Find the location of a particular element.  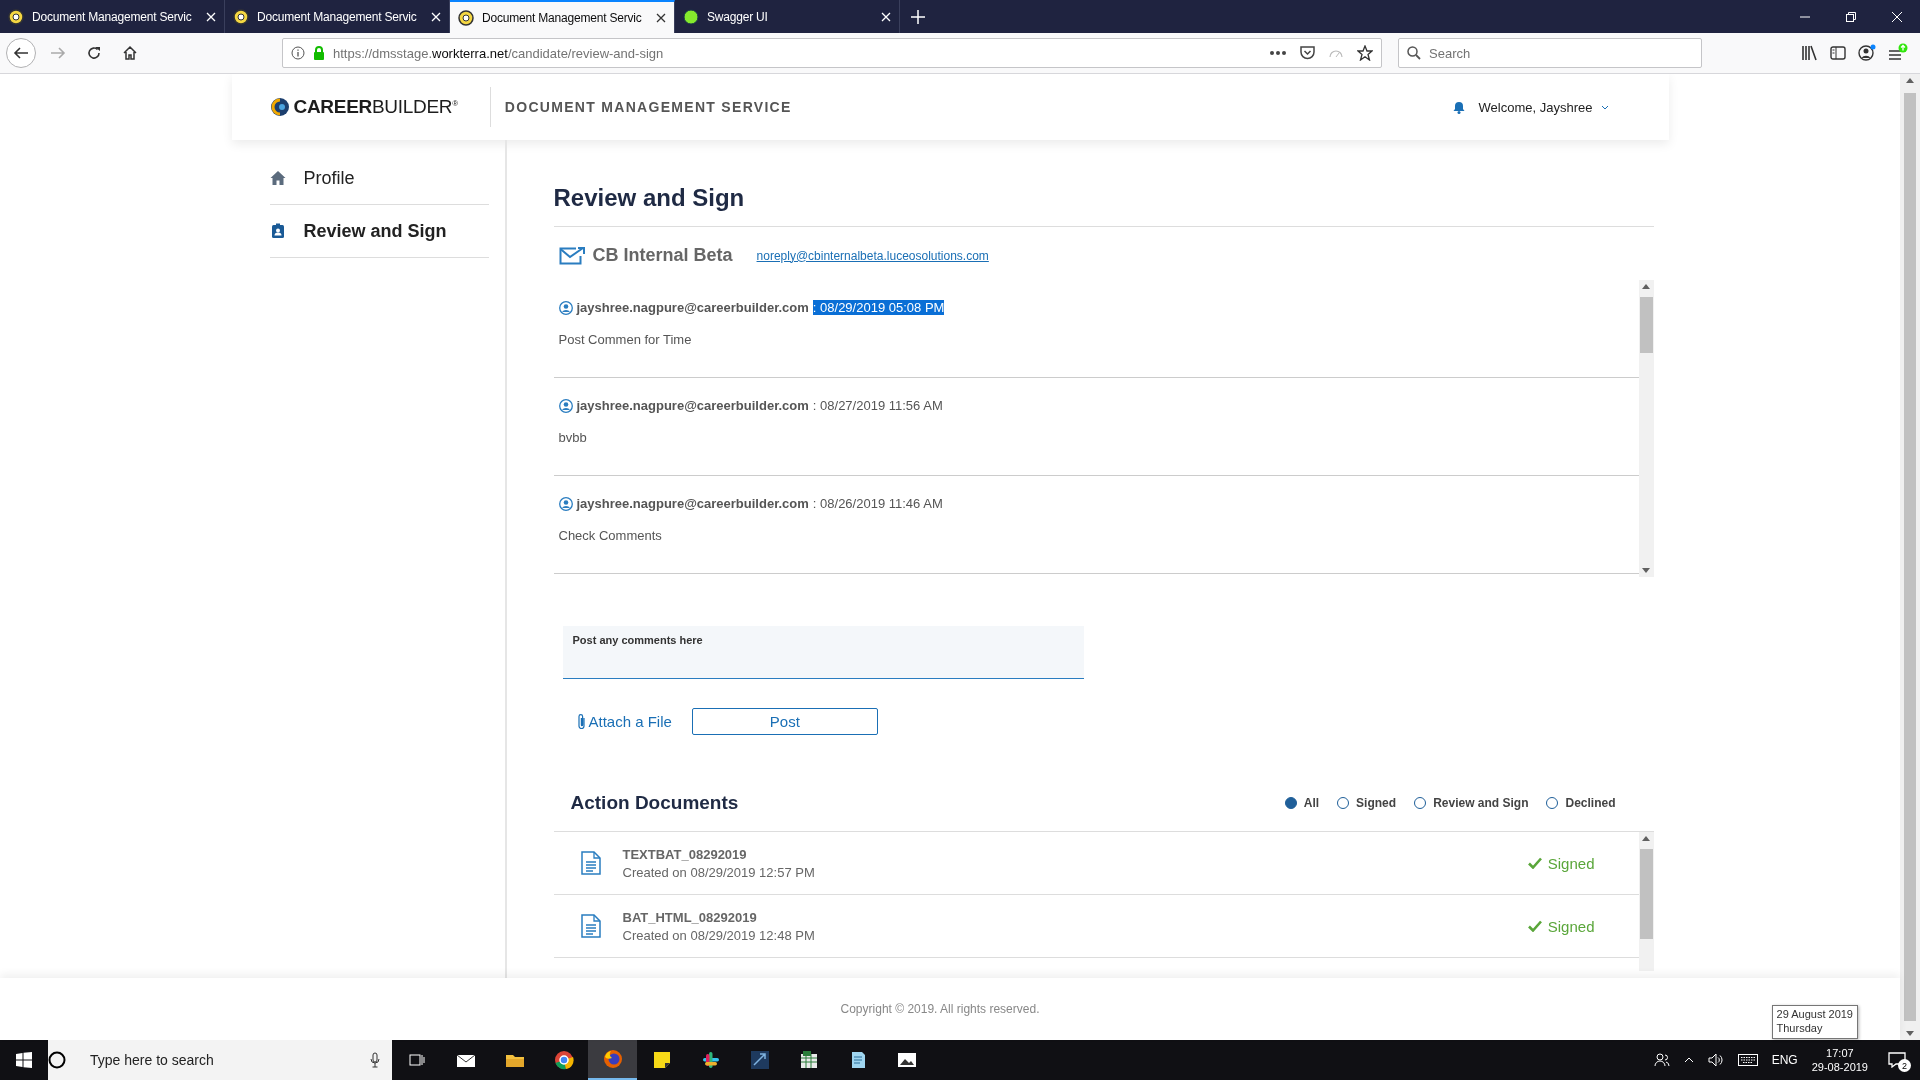

pocket-icon is located at coordinates (1307, 53).